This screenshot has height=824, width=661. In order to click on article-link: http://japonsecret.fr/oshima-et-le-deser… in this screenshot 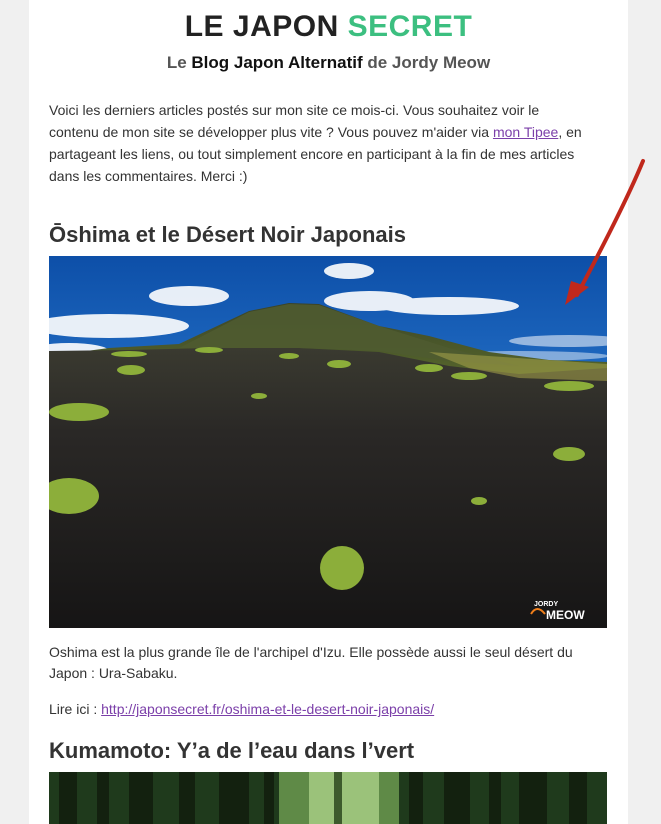, I will do `click(267, 709)`.